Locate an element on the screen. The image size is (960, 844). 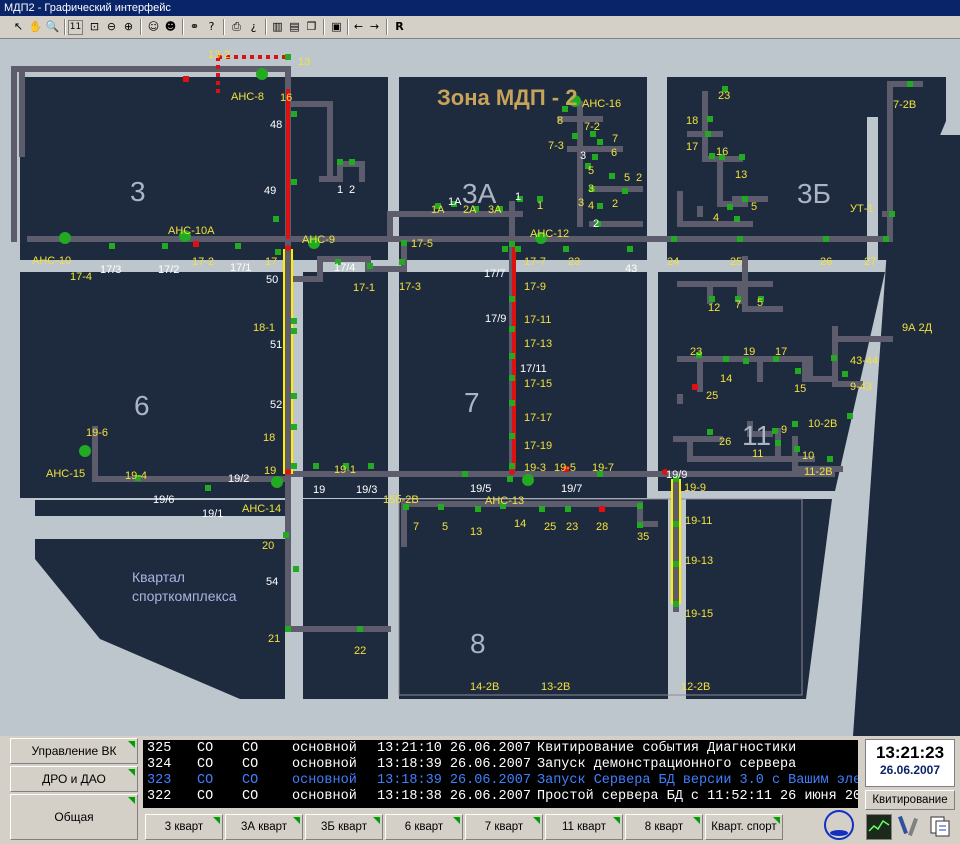
zone-button-0: 3 кварт is located at coordinates (184, 827).